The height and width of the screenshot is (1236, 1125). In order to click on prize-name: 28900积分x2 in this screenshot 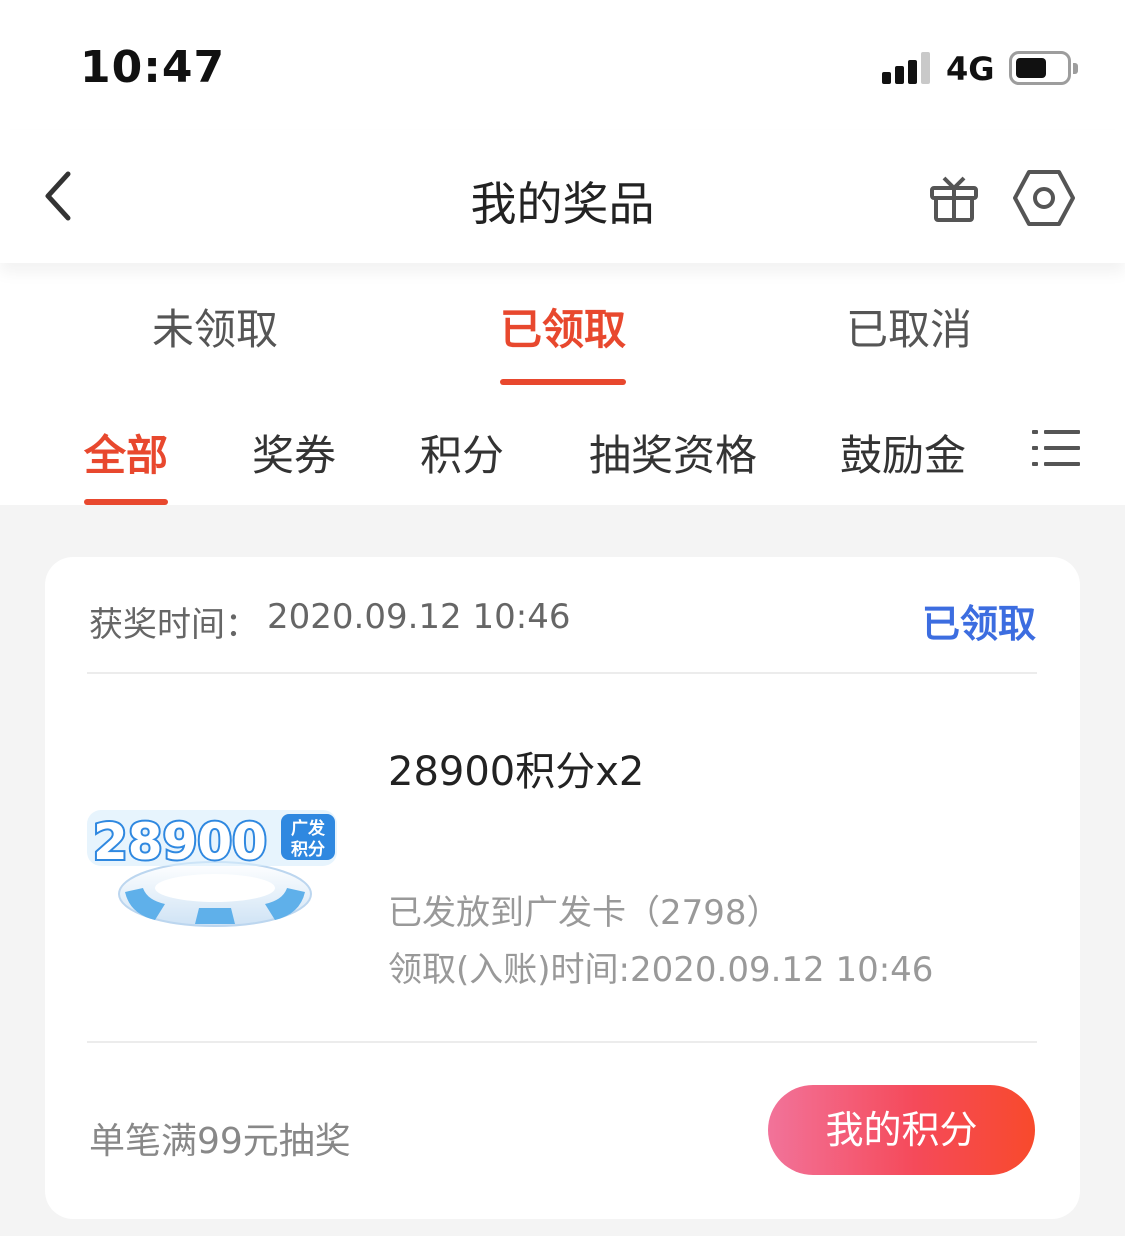, I will do `click(516, 772)`.